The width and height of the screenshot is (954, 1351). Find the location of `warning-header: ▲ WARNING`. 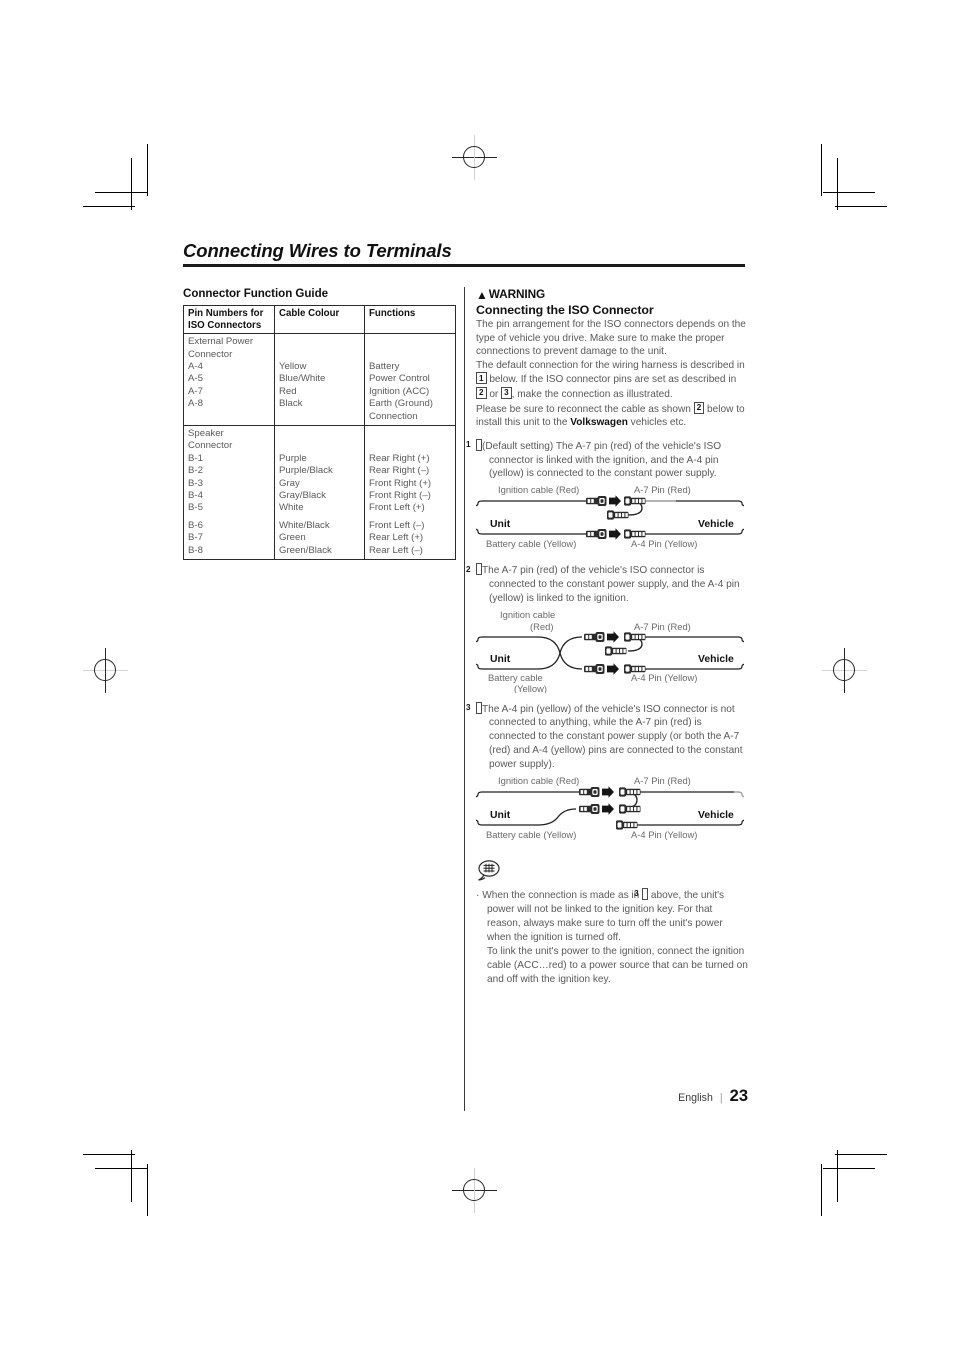

warning-header: ▲ WARNING is located at coordinates (612, 294).